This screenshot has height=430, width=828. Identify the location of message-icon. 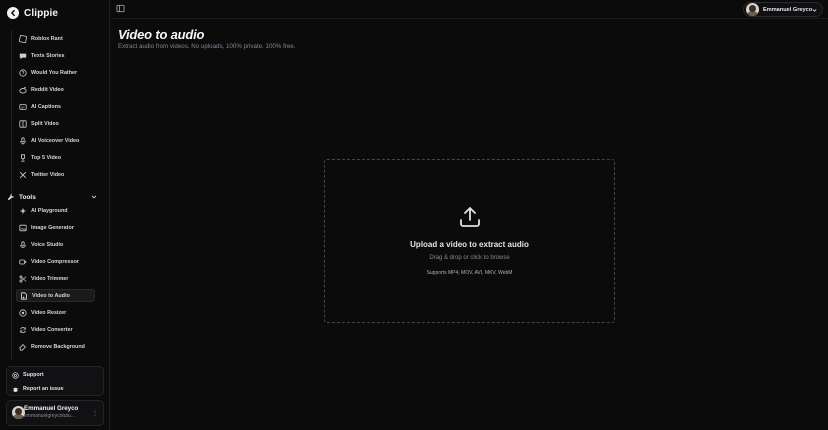
(23, 56).